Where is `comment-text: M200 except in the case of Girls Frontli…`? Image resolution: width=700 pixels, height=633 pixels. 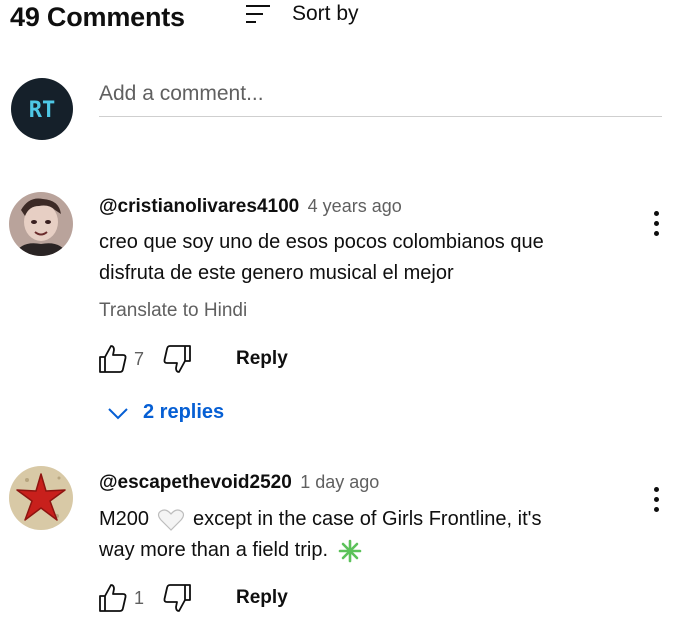
comment-text: M200 except in the case of Girls Frontli… is located at coordinates (320, 535).